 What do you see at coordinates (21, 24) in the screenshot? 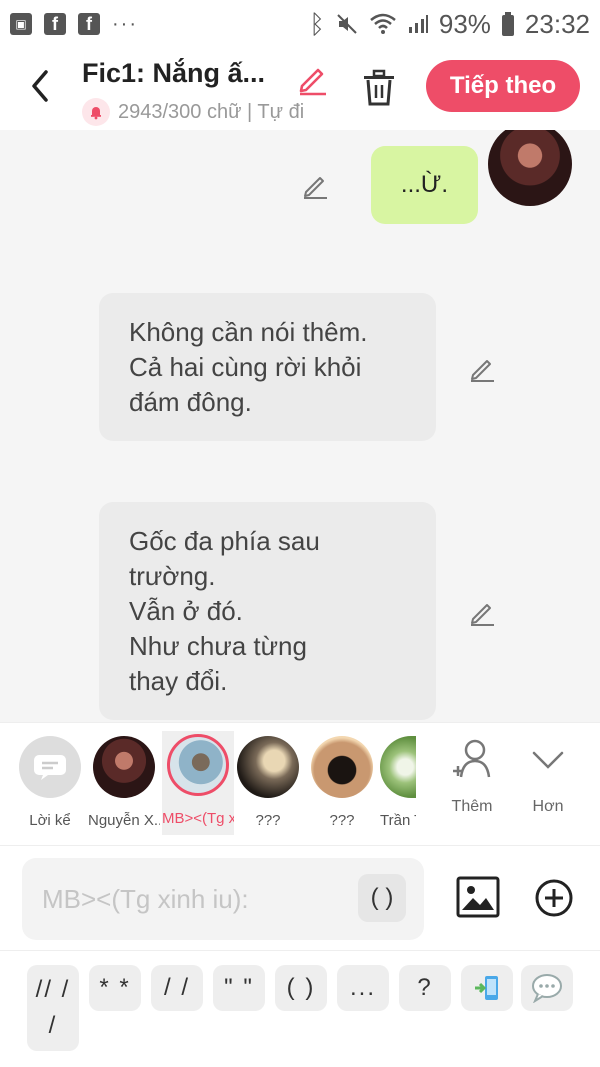
I see `gallery-icon: ▣` at bounding box center [21, 24].